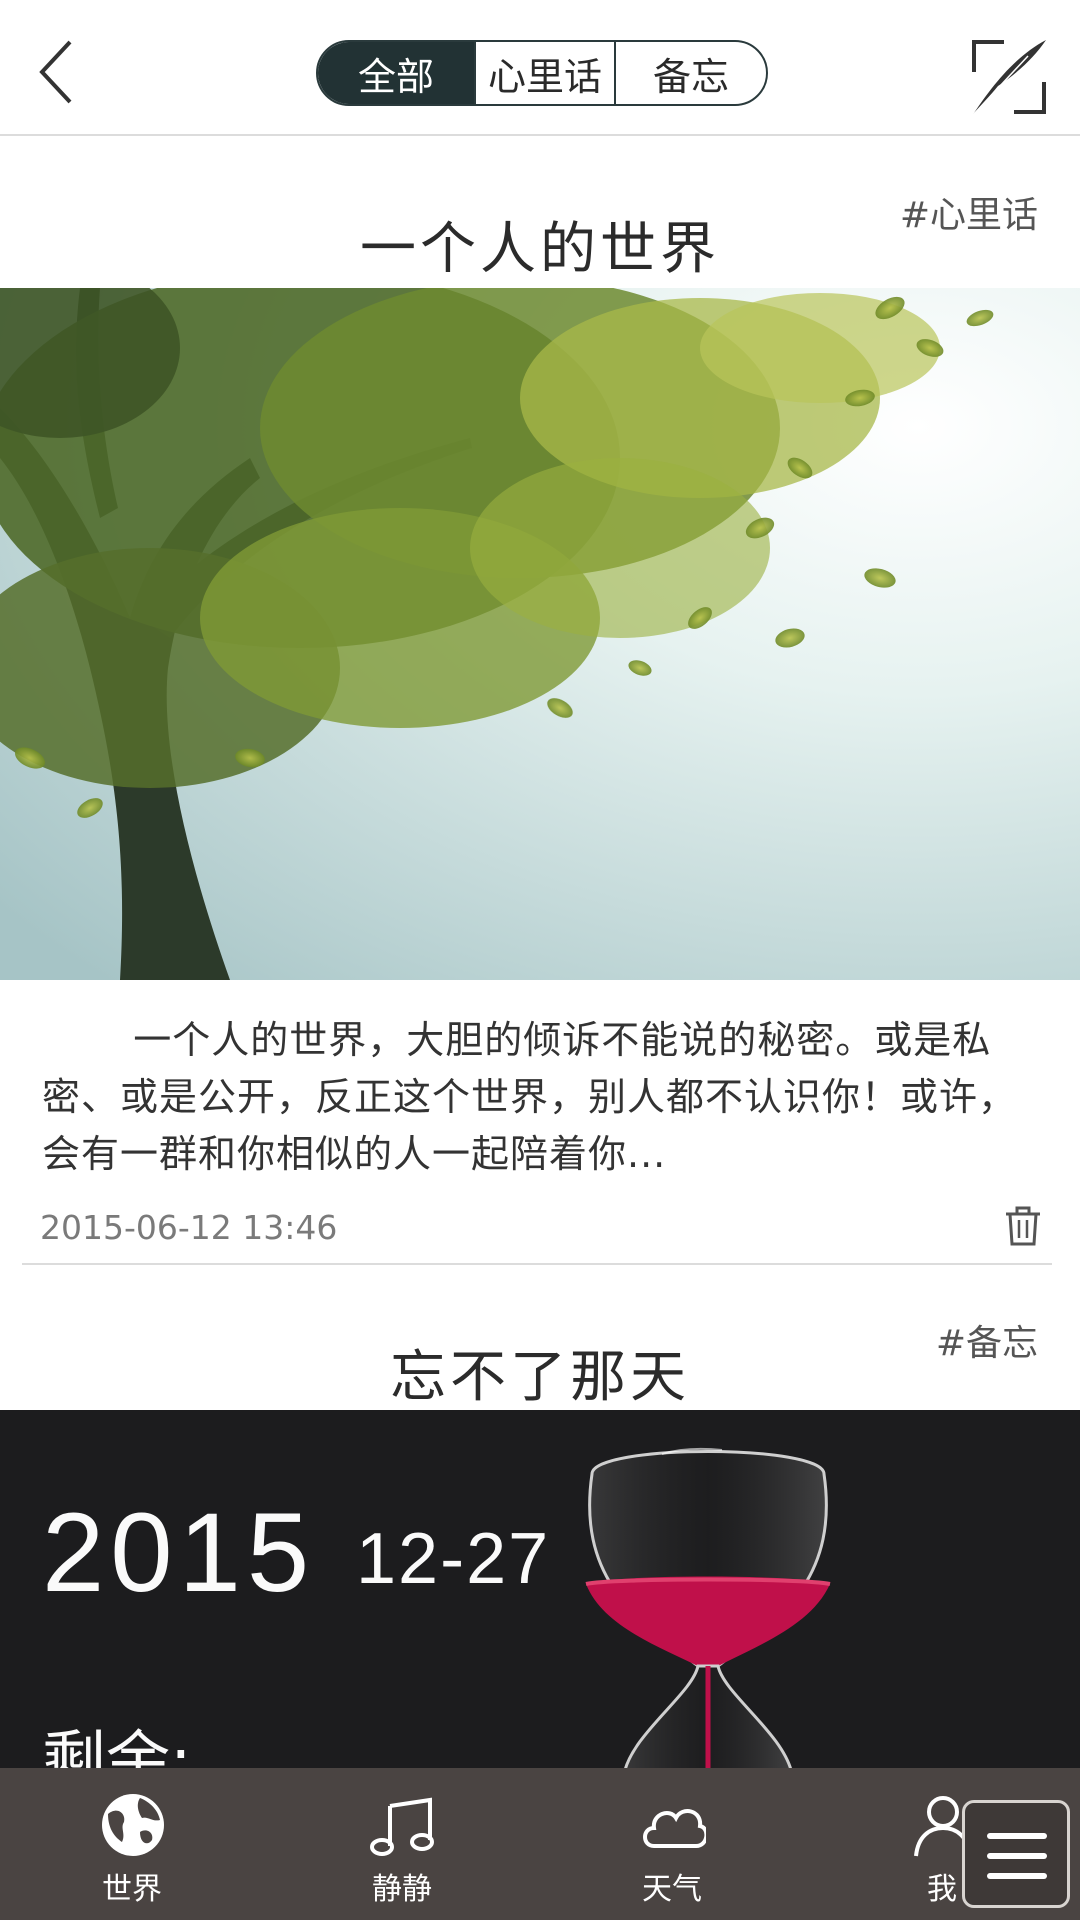  I want to click on countdown-month-day: 12-27, so click(453, 1559).